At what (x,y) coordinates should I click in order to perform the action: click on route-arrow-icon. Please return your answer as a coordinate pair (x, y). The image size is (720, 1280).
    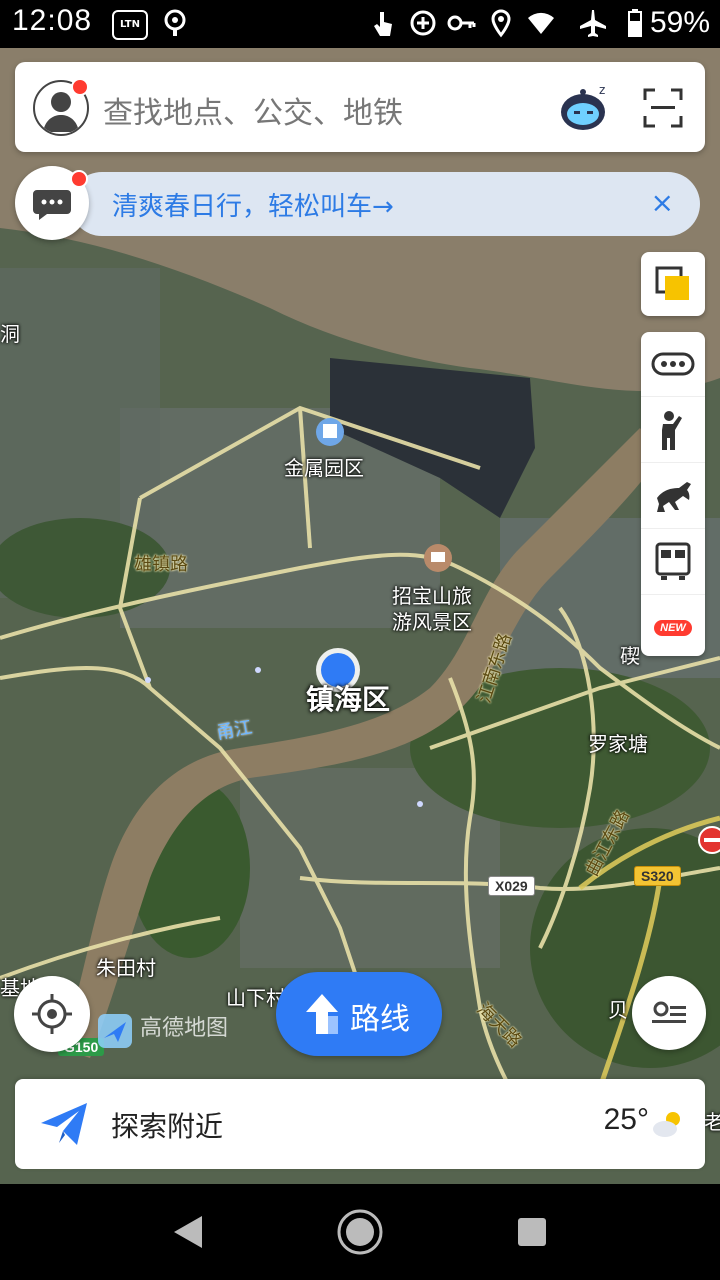
    Looking at the image, I should click on (322, 1014).